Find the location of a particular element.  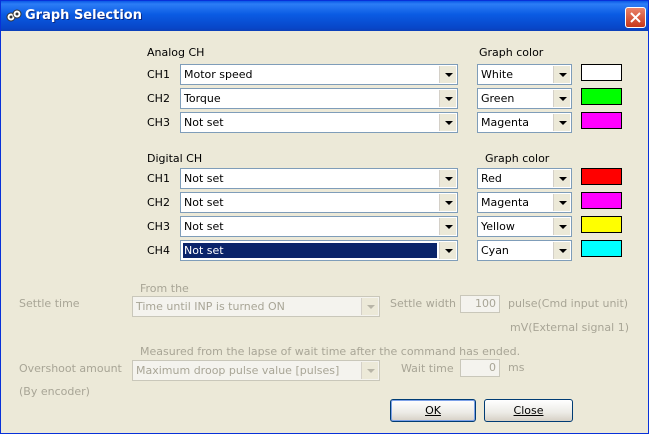

ok-button-label: OK is located at coordinates (433, 410).